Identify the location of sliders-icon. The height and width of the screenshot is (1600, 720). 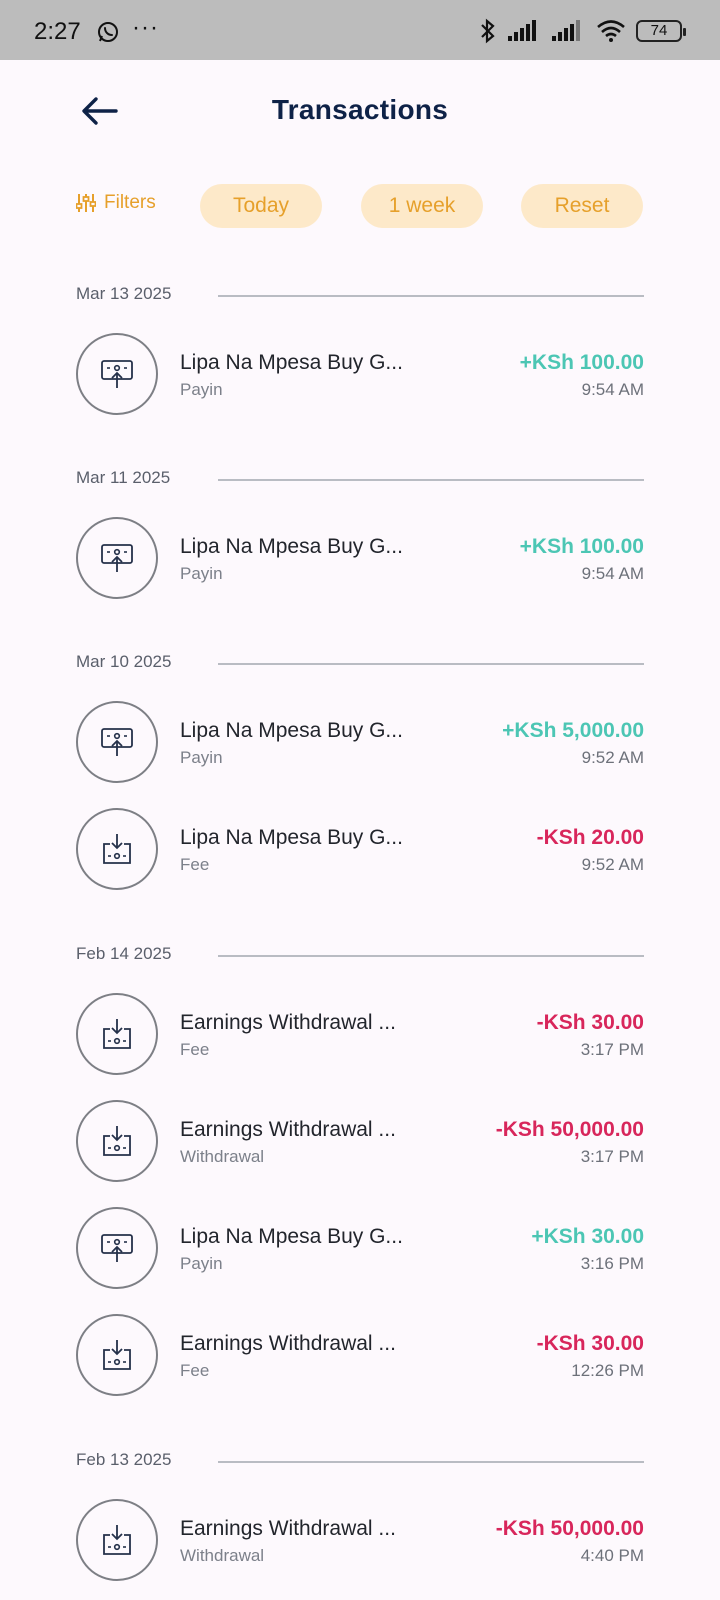
(86, 203).